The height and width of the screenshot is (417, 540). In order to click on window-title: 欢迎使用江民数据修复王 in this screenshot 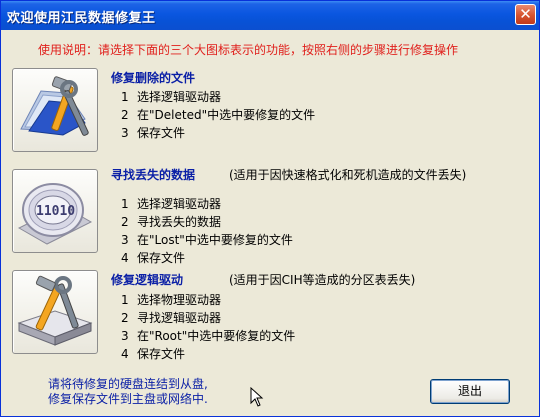, I will do `click(81, 18)`.